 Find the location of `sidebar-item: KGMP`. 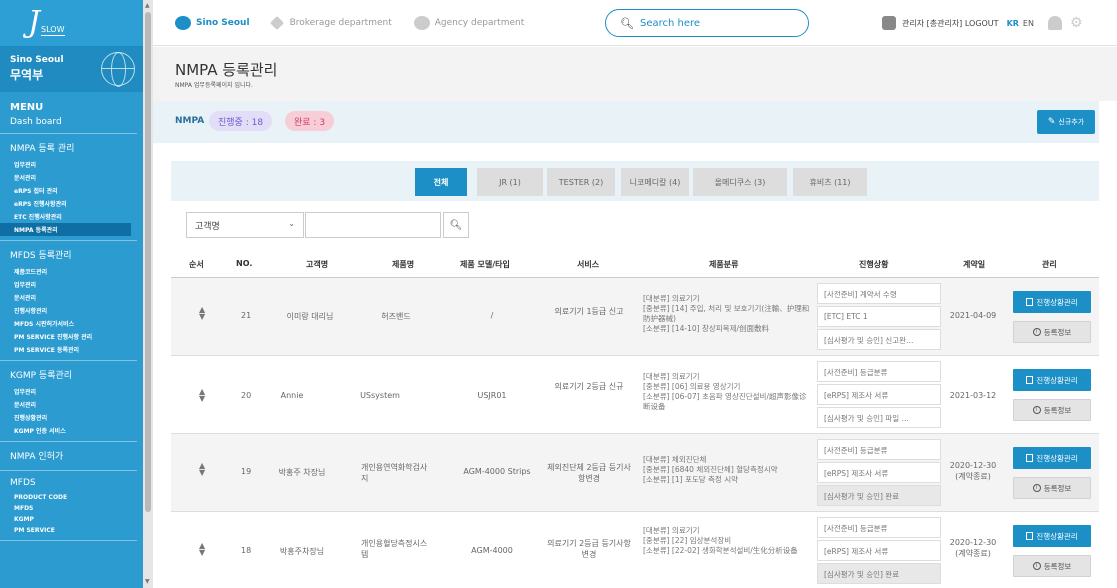

sidebar-item: KGMP is located at coordinates (71, 519).